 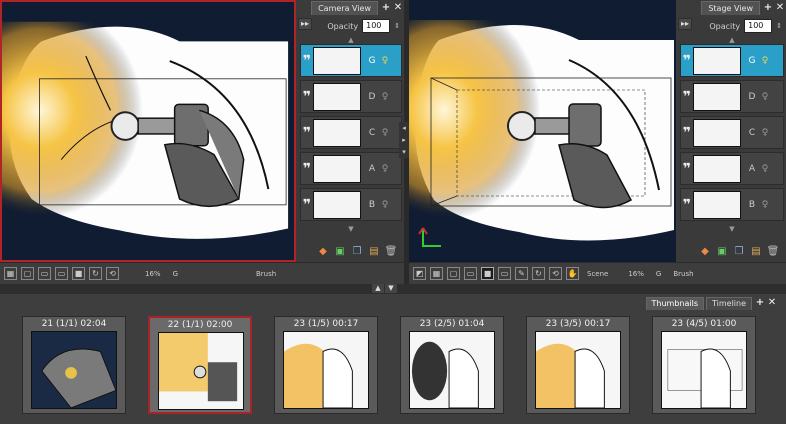 I want to click on panel-thumbnail-1: 22 (1/1) 02:00, so click(x=200, y=365).